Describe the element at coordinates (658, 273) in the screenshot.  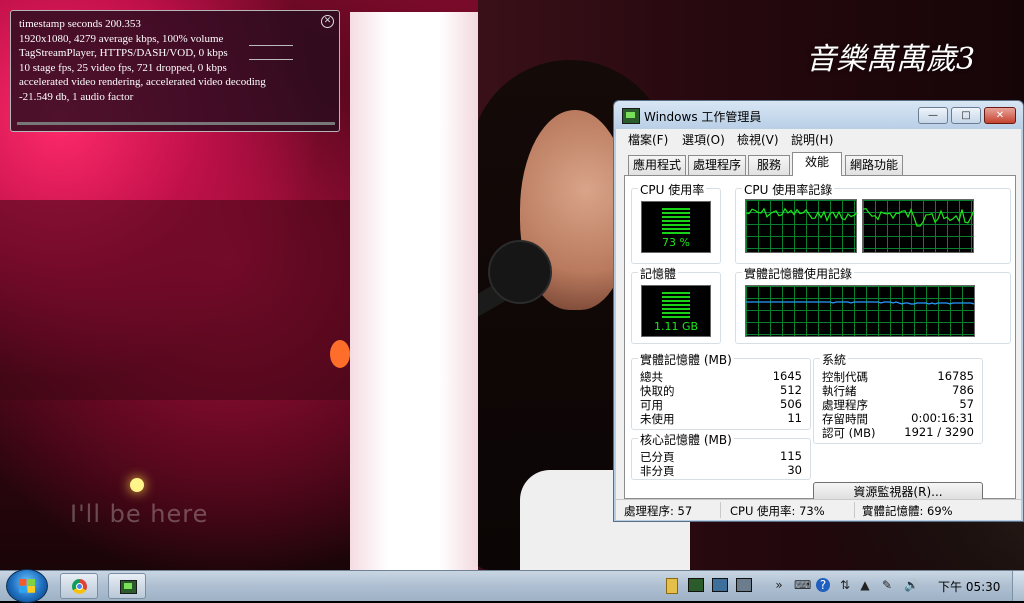
I see `memory-label: 記憶體` at that location.